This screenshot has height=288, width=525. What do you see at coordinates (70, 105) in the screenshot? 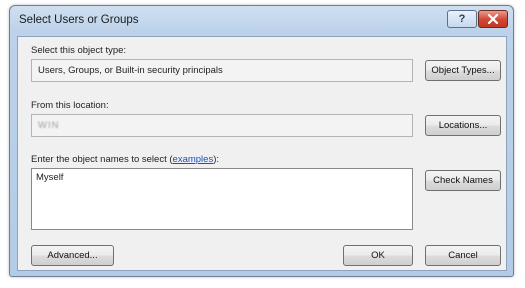
I see `location-label: From this location:` at bounding box center [70, 105].